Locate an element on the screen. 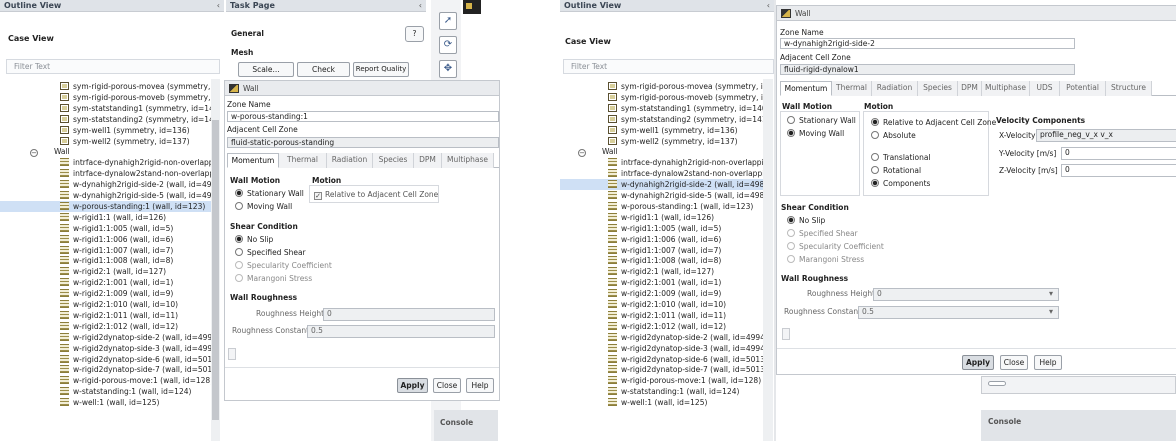 Image resolution: width=1176 pixels, height=441 pixels. tree-group-wall: − Wall is located at coordinates (661, 152).